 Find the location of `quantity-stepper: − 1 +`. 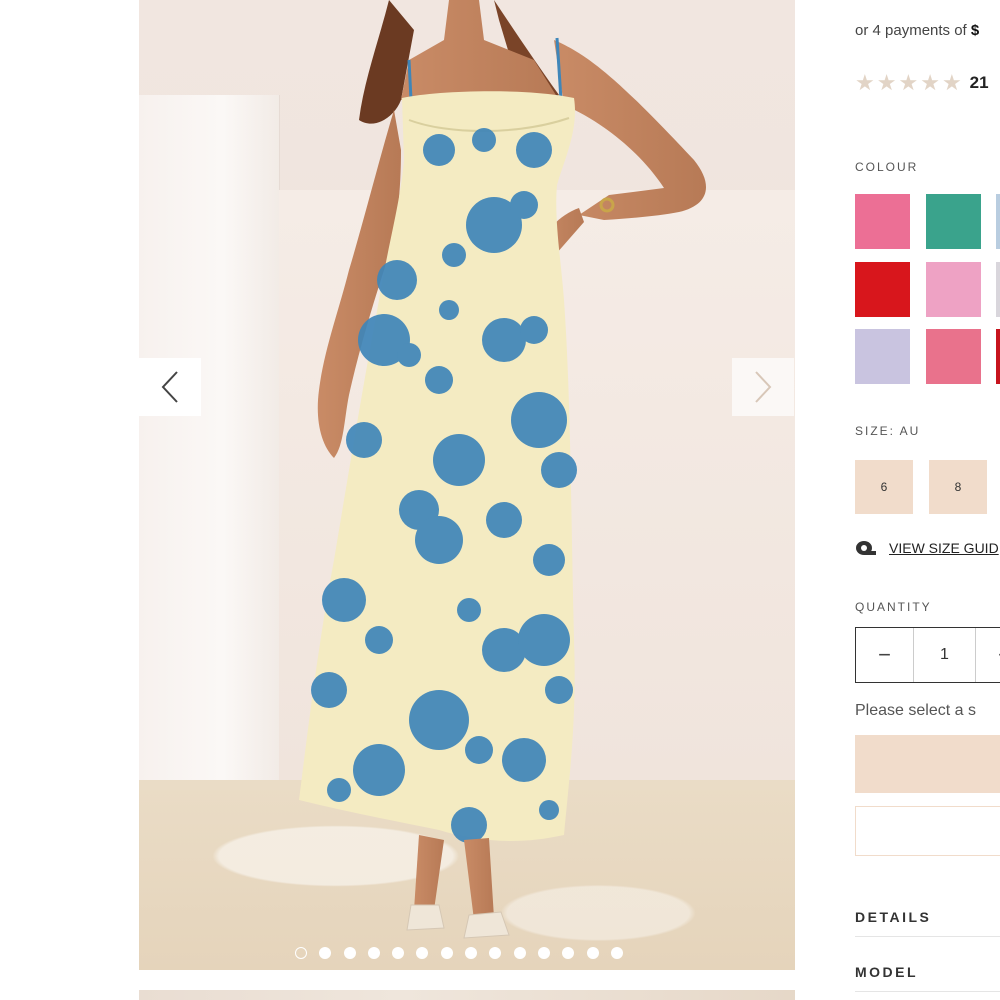

quantity-stepper: − 1 + is located at coordinates (927, 655).